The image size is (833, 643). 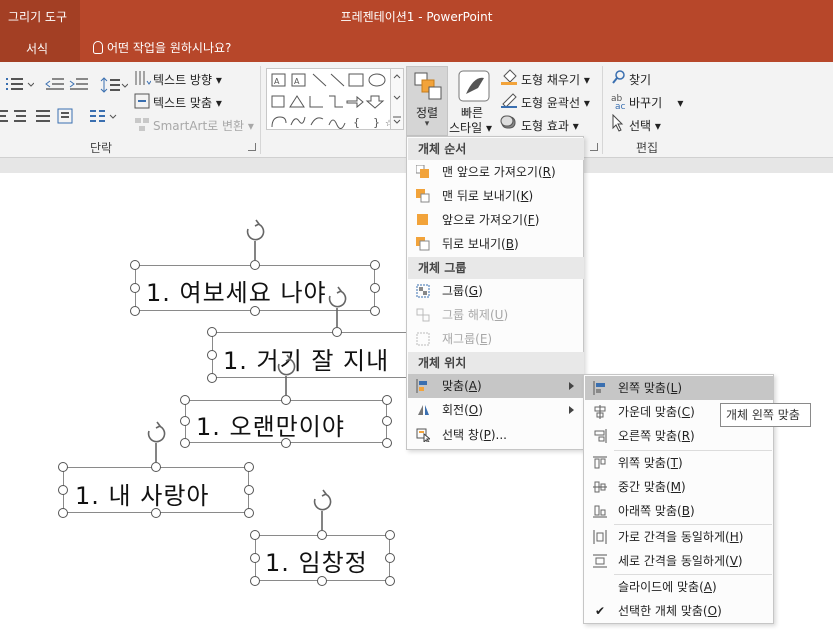 What do you see at coordinates (496, 149) in the screenshot?
I see `menu-section-order: 개체 순서` at bounding box center [496, 149].